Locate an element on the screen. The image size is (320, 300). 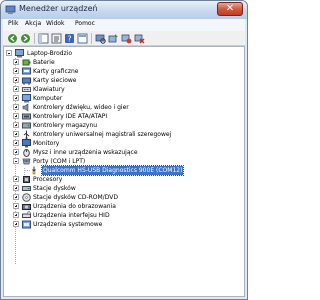
tree-item-label: Porty (COM i LPT) is located at coordinates (59, 161).